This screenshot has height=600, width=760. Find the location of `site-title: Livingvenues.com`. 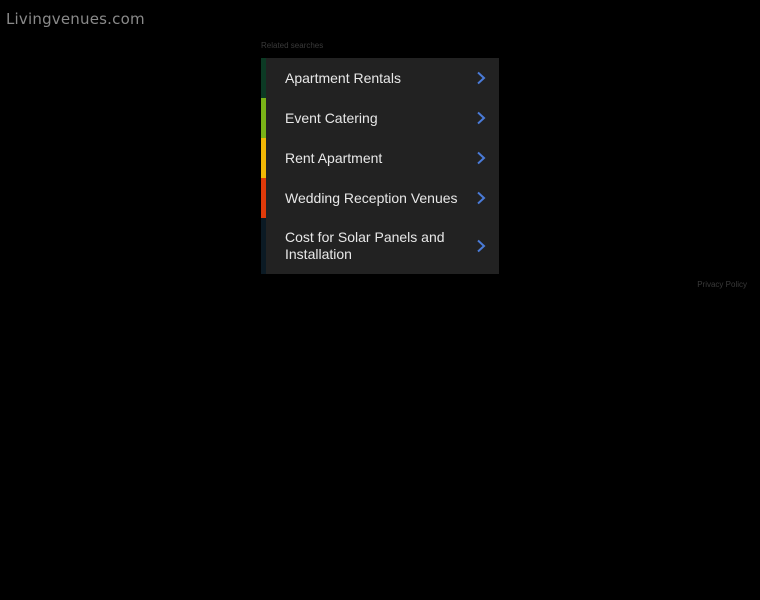

site-title: Livingvenues.com is located at coordinates (75, 19).